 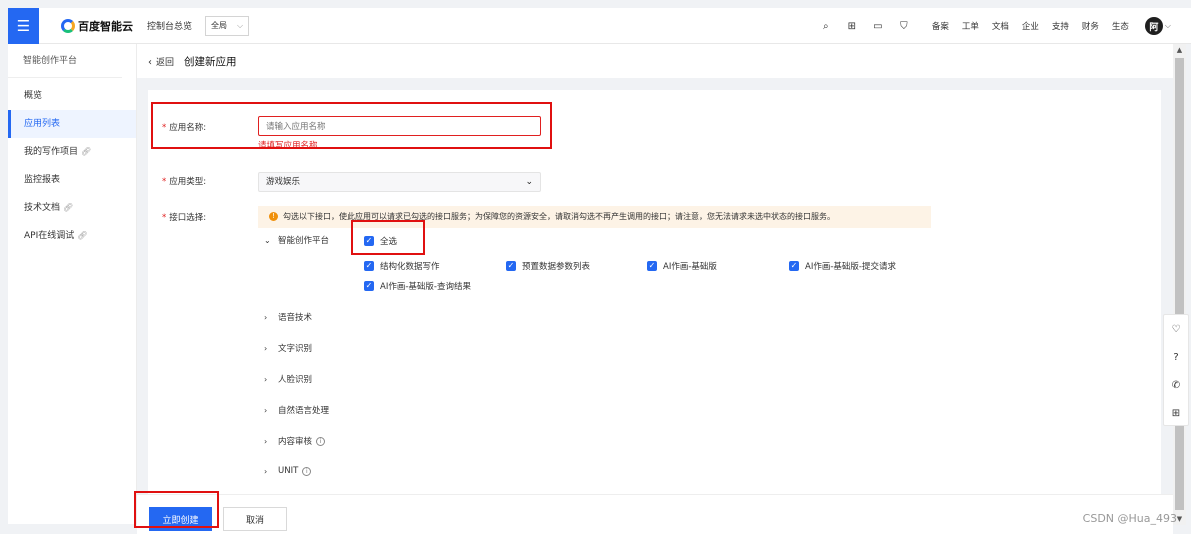 What do you see at coordinates (42, 180) in the screenshot?
I see `sidebar-item-label: 监控报表` at bounding box center [42, 180].